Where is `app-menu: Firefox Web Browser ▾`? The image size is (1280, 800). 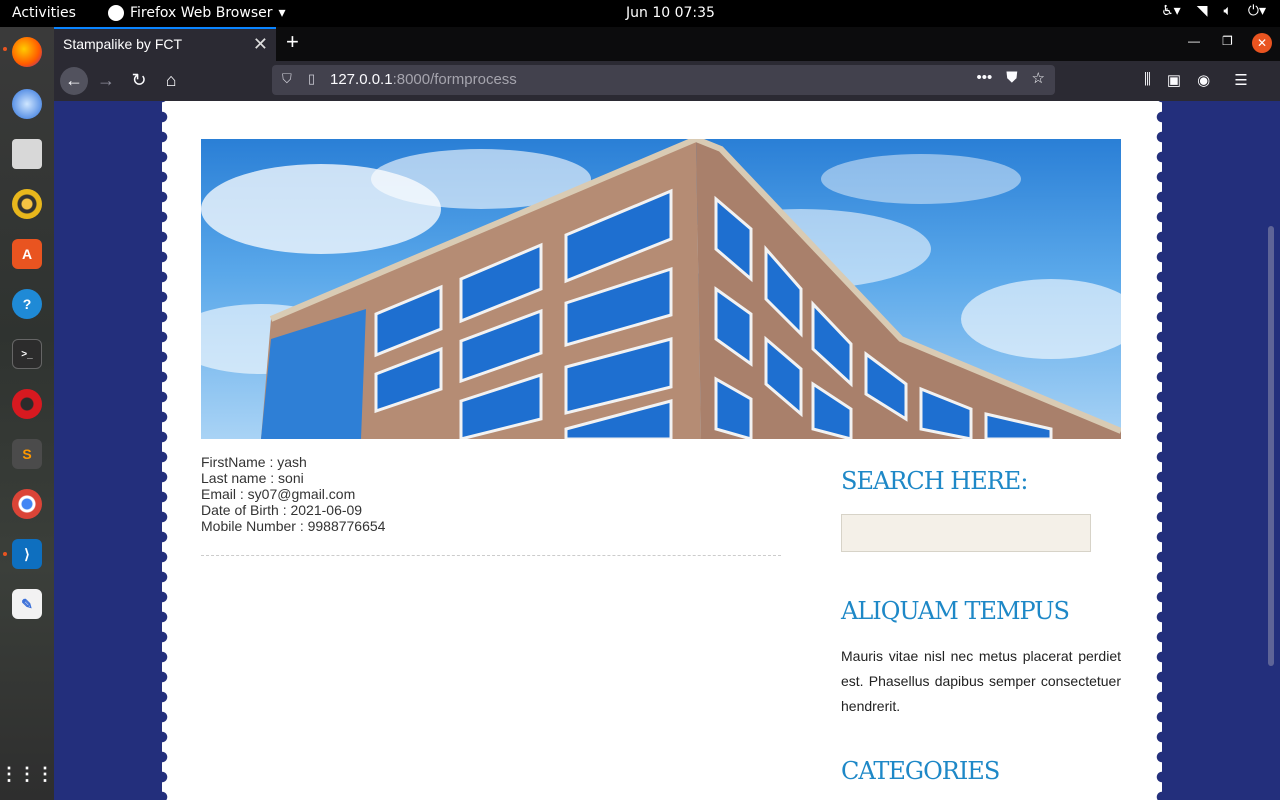
app-menu: Firefox Web Browser ▾ is located at coordinates (197, 13).